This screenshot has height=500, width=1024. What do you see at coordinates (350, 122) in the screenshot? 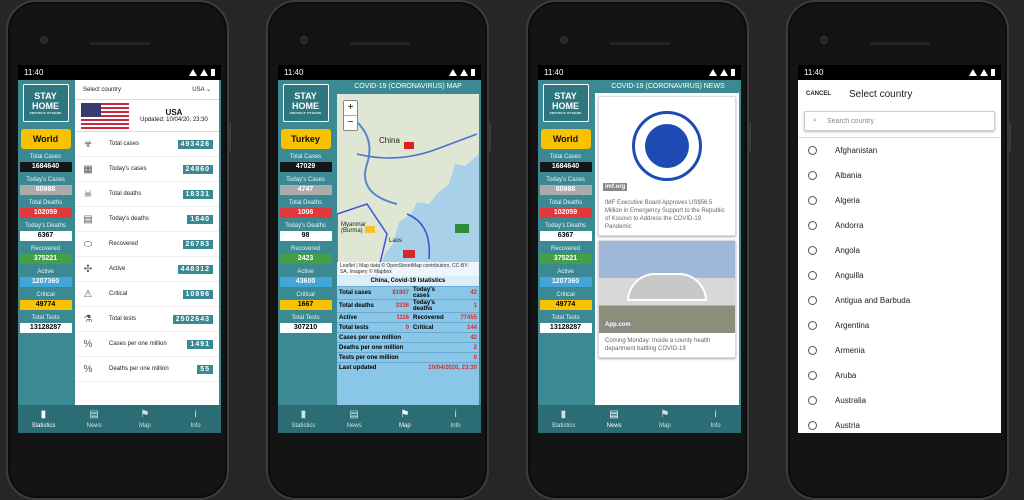
I see `zoom-out-button: −` at bounding box center [350, 122].